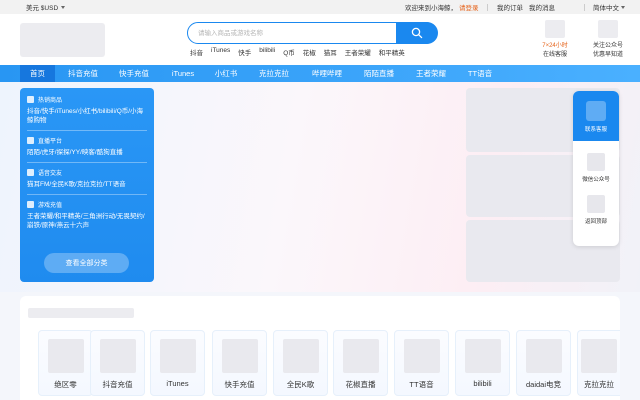  Describe the element at coordinates (595, 130) in the screenshot. I see `contact-service-label: 联系客服` at that location.